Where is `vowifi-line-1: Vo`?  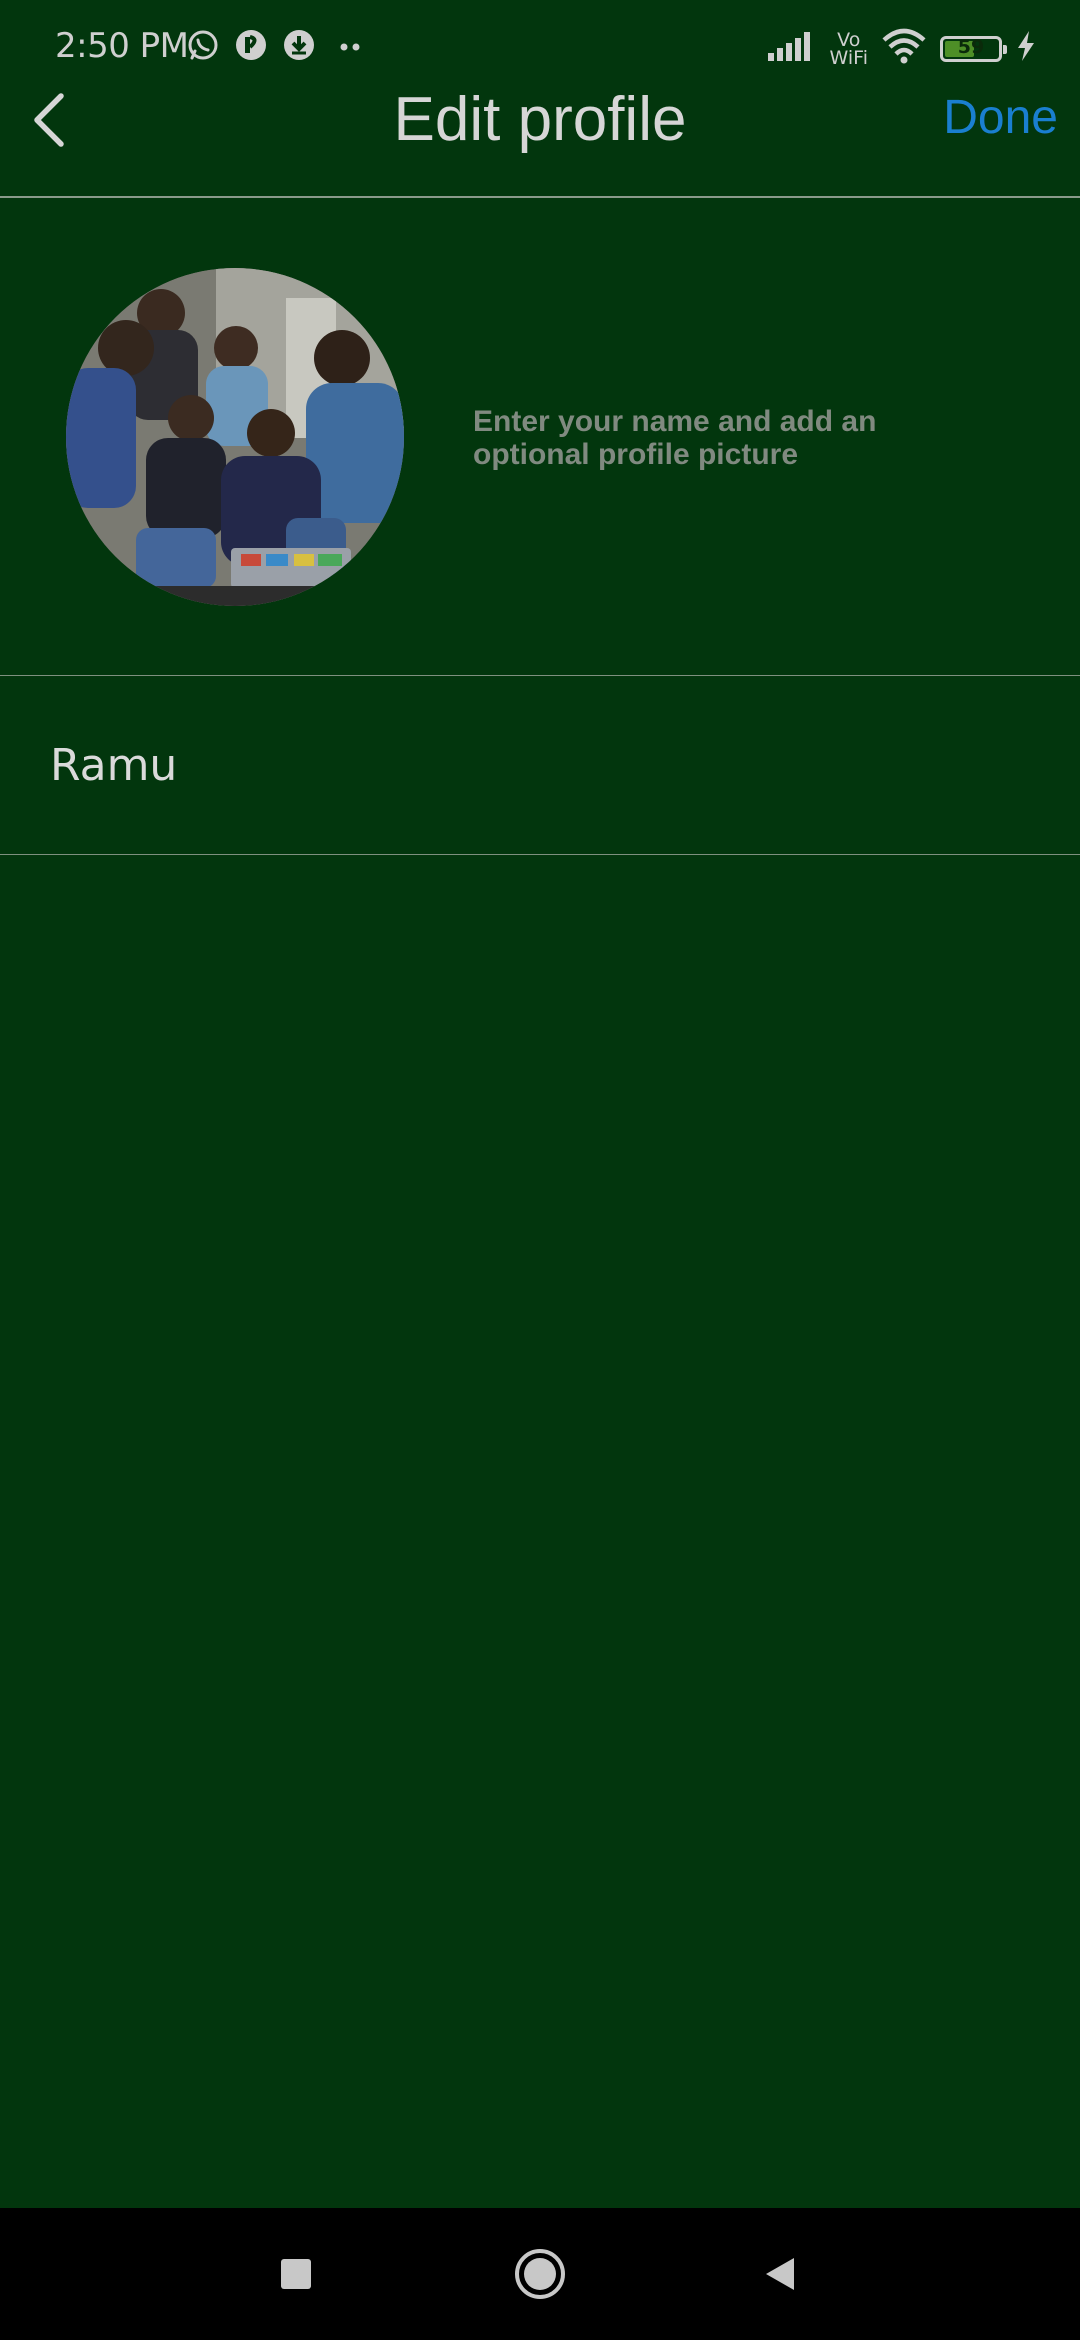
vowifi-line-1: Vo is located at coordinates (849, 39).